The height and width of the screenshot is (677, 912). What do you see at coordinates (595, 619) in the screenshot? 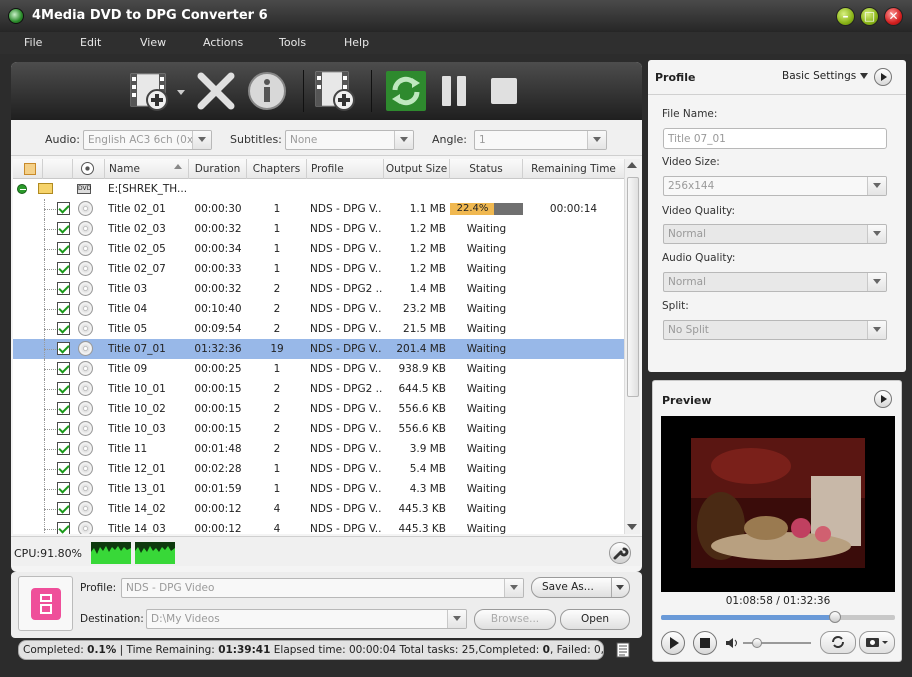
I see `open-button: Open` at bounding box center [595, 619].